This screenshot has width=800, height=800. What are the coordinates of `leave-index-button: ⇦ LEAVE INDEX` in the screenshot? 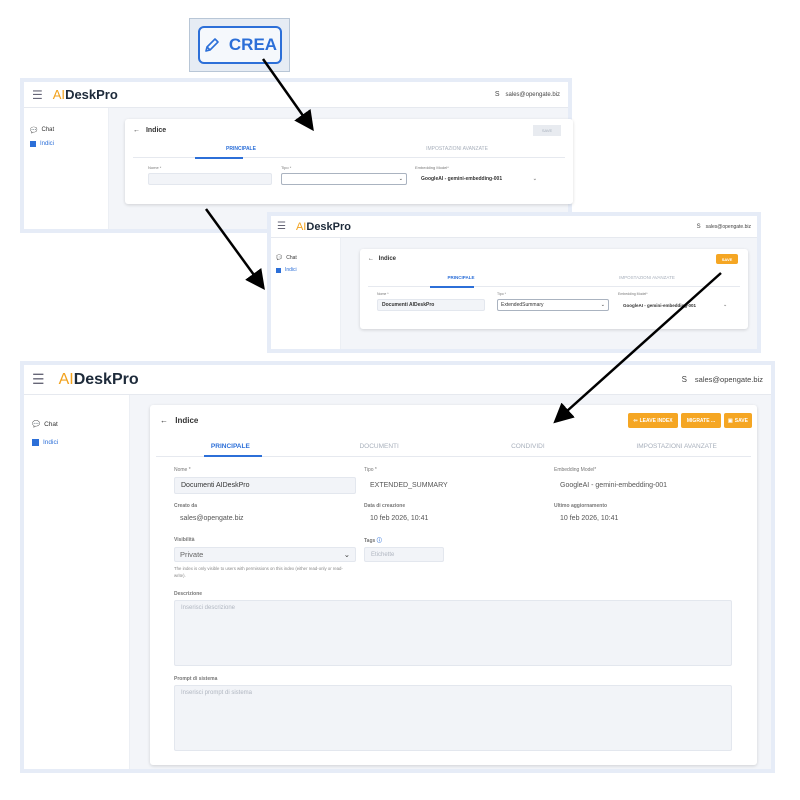 It's located at (653, 420).